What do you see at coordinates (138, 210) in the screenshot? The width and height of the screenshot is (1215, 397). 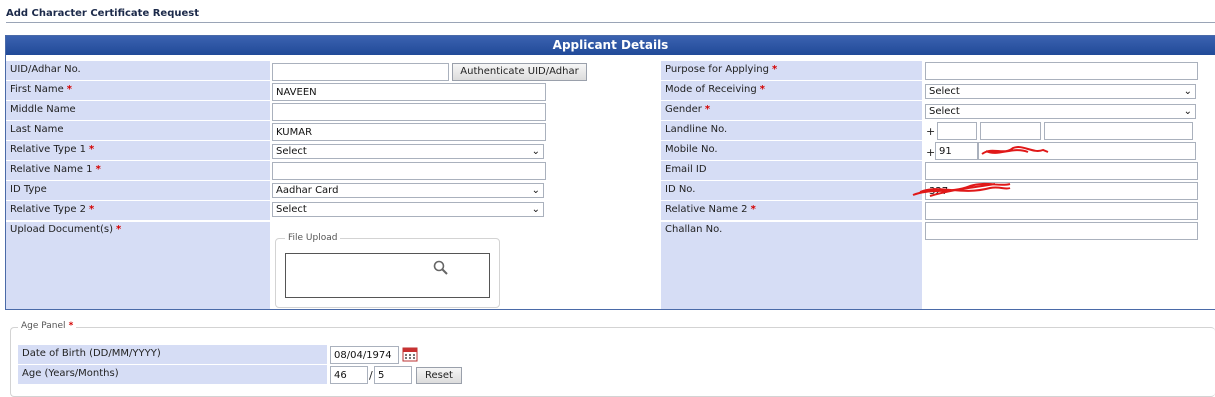 I see `relative-type-2-label: Relative Type 2 *` at bounding box center [138, 210].